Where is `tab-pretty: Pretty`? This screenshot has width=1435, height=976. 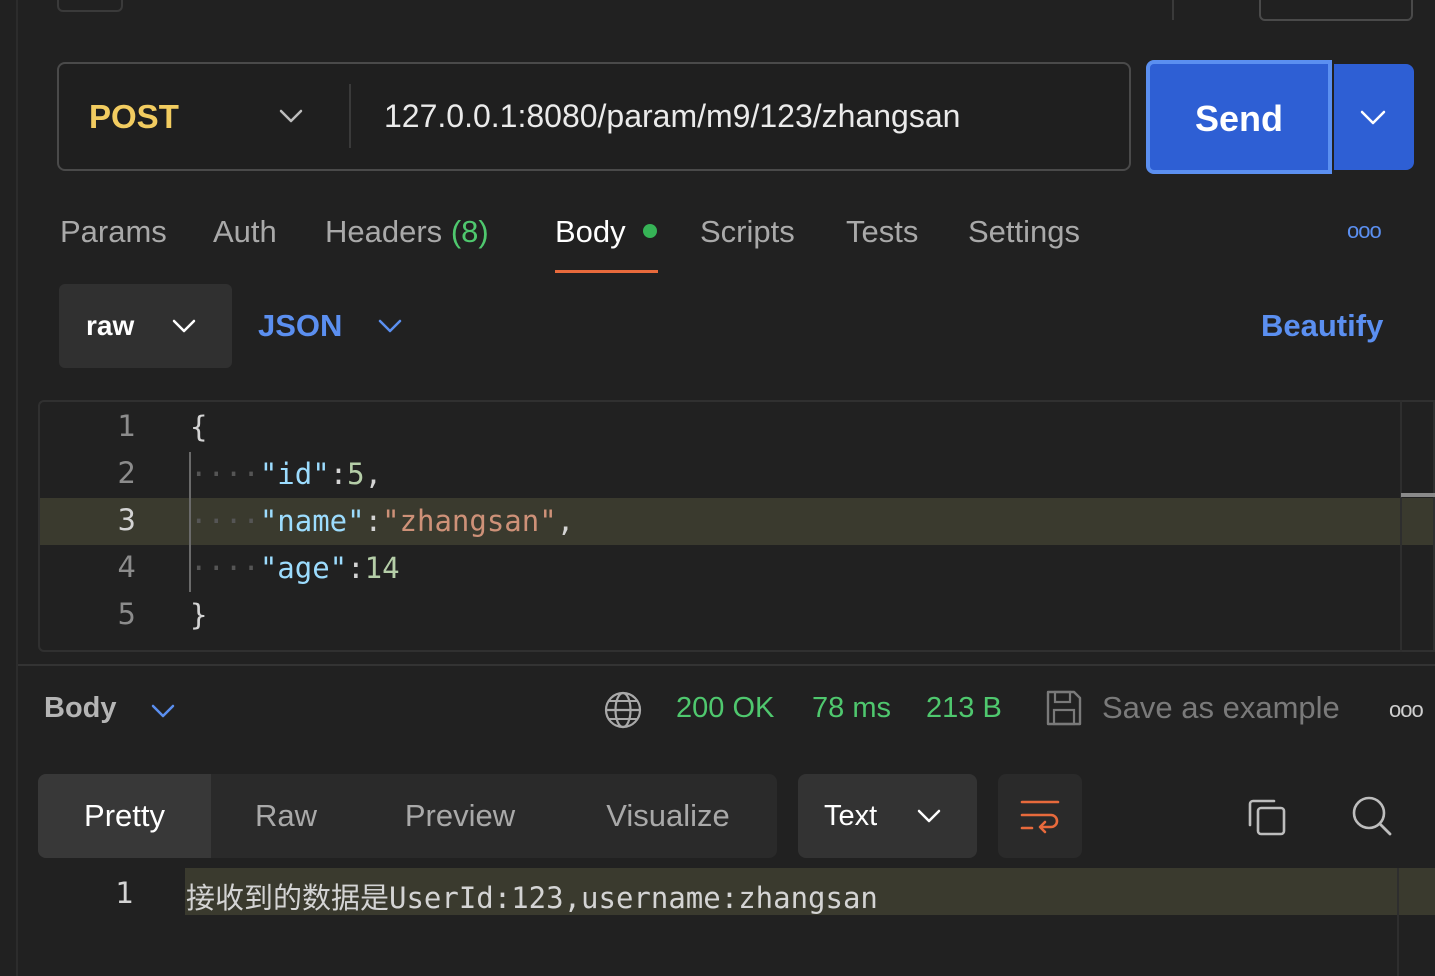 tab-pretty: Pretty is located at coordinates (124, 816).